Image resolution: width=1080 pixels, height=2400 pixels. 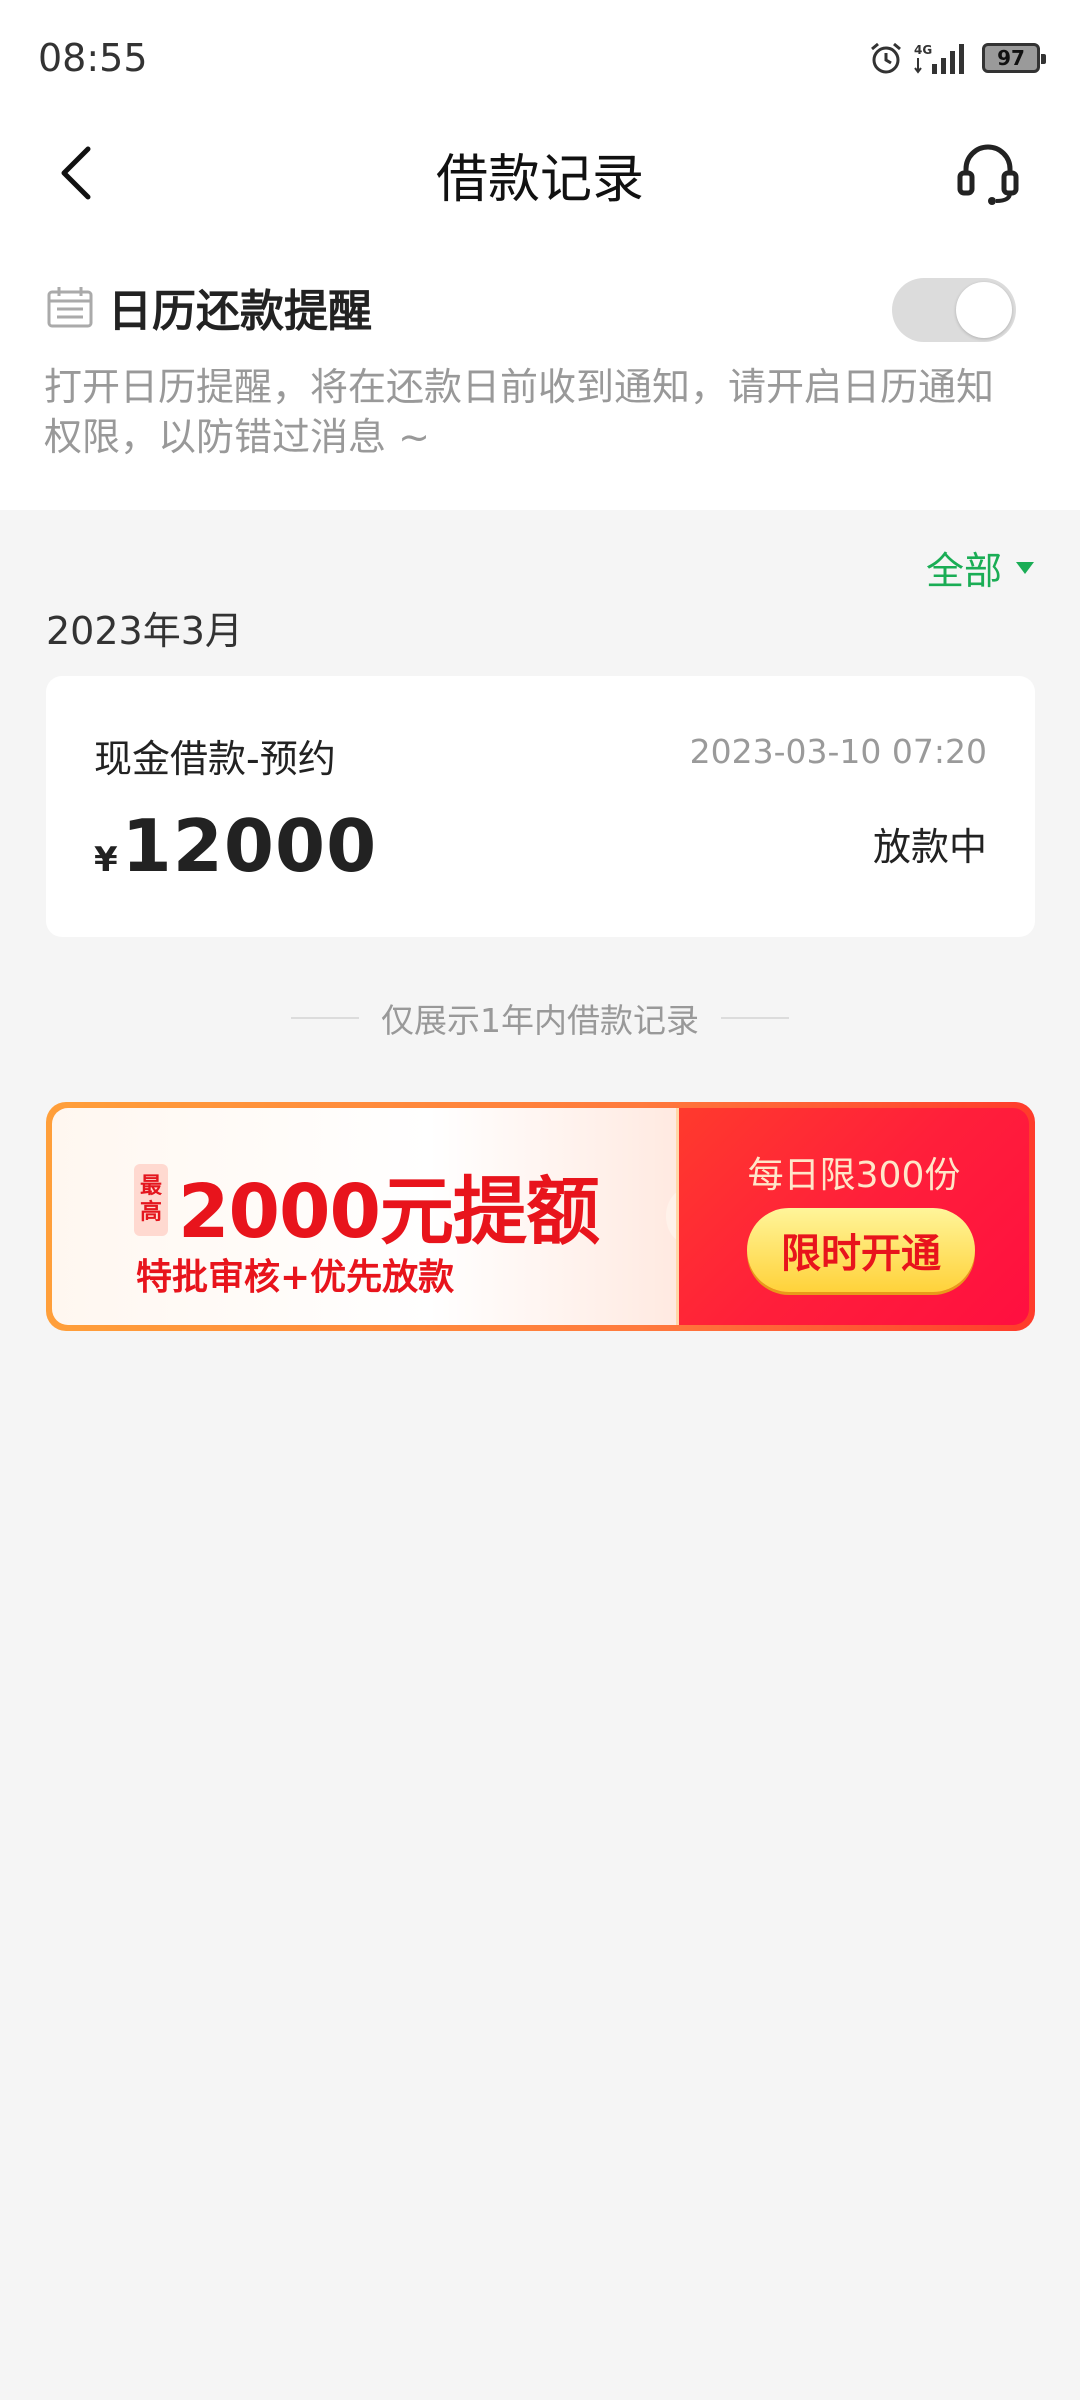 What do you see at coordinates (150, 1186) in the screenshot?
I see `banner-tag-top: 最` at bounding box center [150, 1186].